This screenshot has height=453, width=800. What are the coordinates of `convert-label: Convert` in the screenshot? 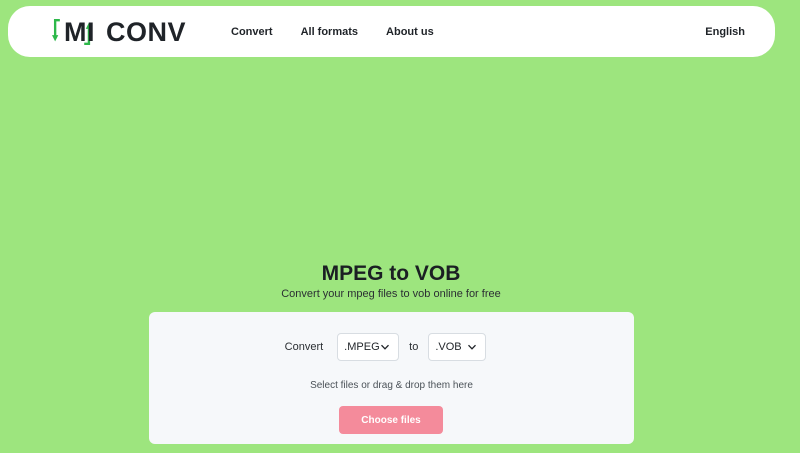 It's located at (304, 347).